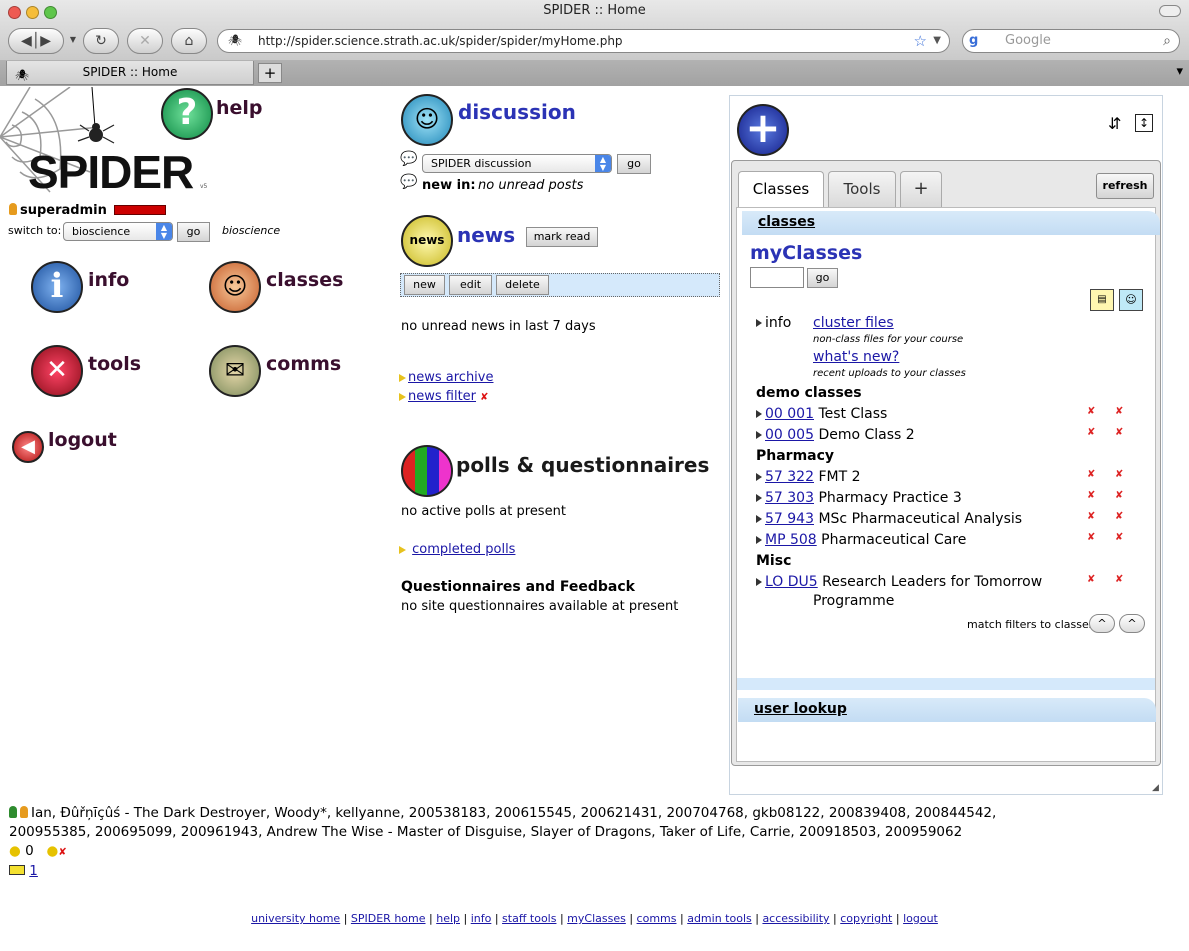  What do you see at coordinates (101, 41) in the screenshot?
I see `reload-icon: ↻` at bounding box center [101, 41].